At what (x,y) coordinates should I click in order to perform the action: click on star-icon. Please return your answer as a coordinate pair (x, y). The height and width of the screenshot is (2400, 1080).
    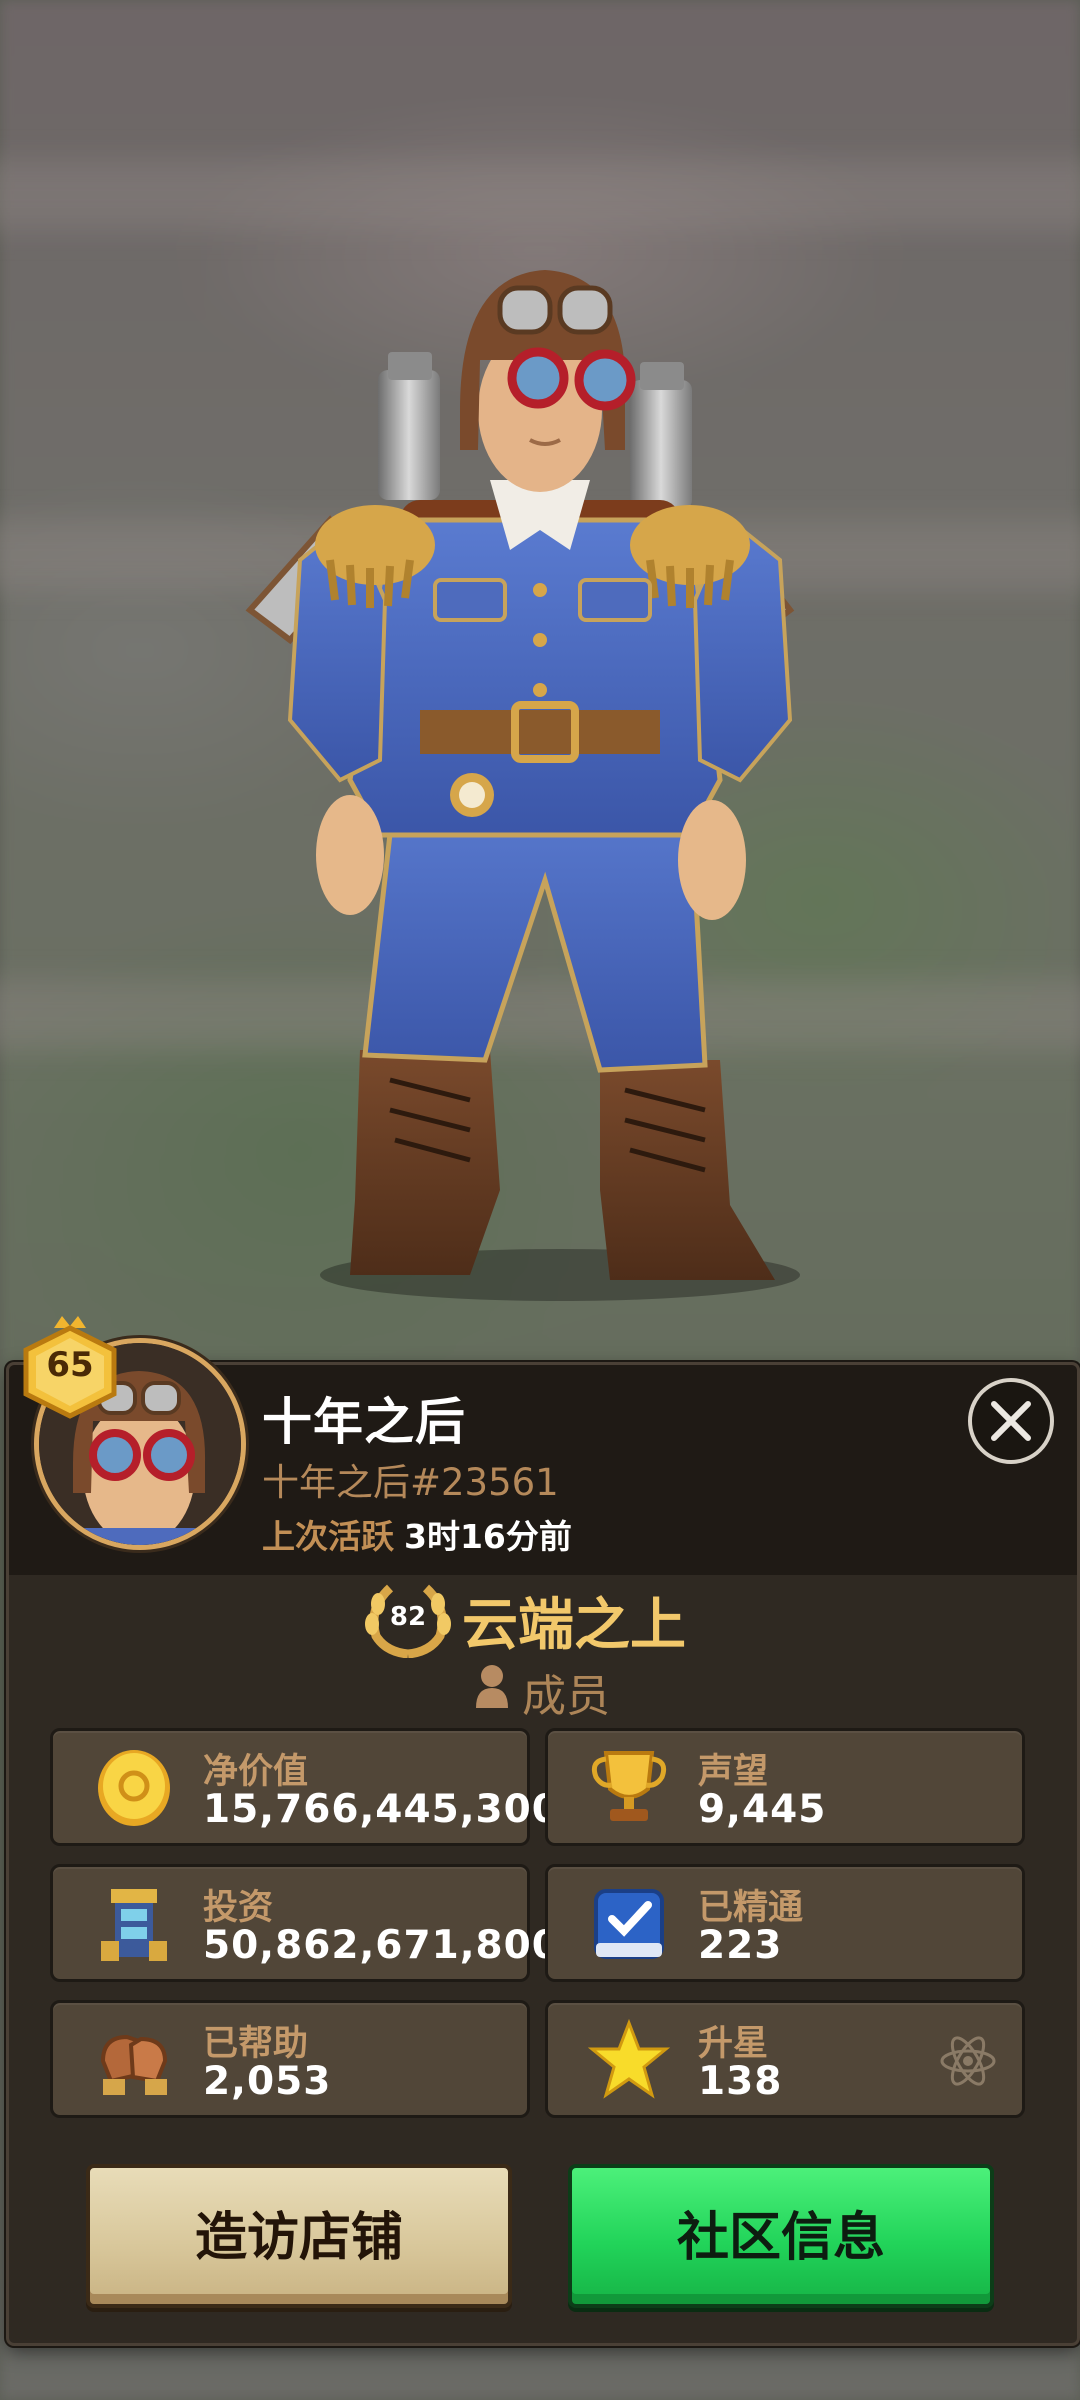
    Looking at the image, I should click on (629, 2058).